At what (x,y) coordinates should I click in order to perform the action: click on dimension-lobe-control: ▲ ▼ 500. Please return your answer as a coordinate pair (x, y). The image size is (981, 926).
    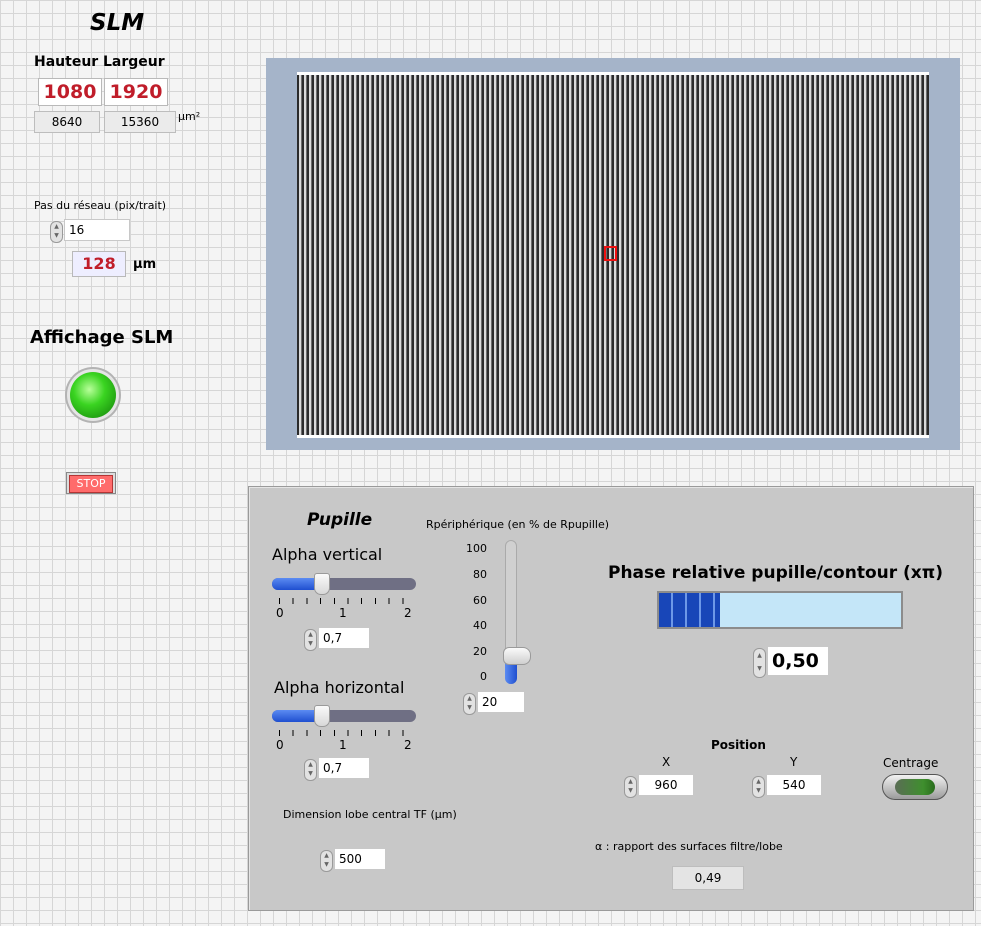
    Looking at the image, I should click on (353, 860).